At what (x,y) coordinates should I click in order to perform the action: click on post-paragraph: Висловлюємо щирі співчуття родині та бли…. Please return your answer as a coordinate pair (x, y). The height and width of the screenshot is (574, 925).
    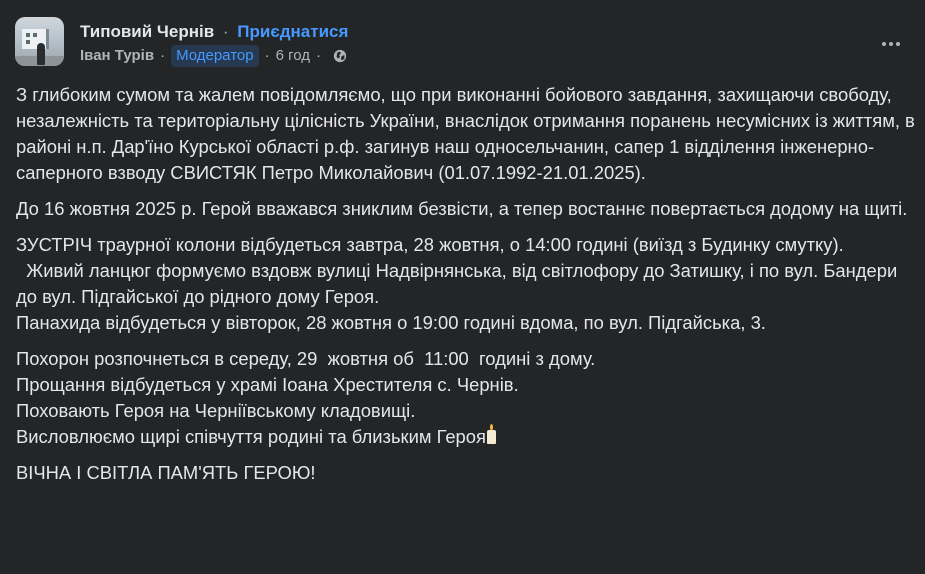
    Looking at the image, I should click on (251, 436).